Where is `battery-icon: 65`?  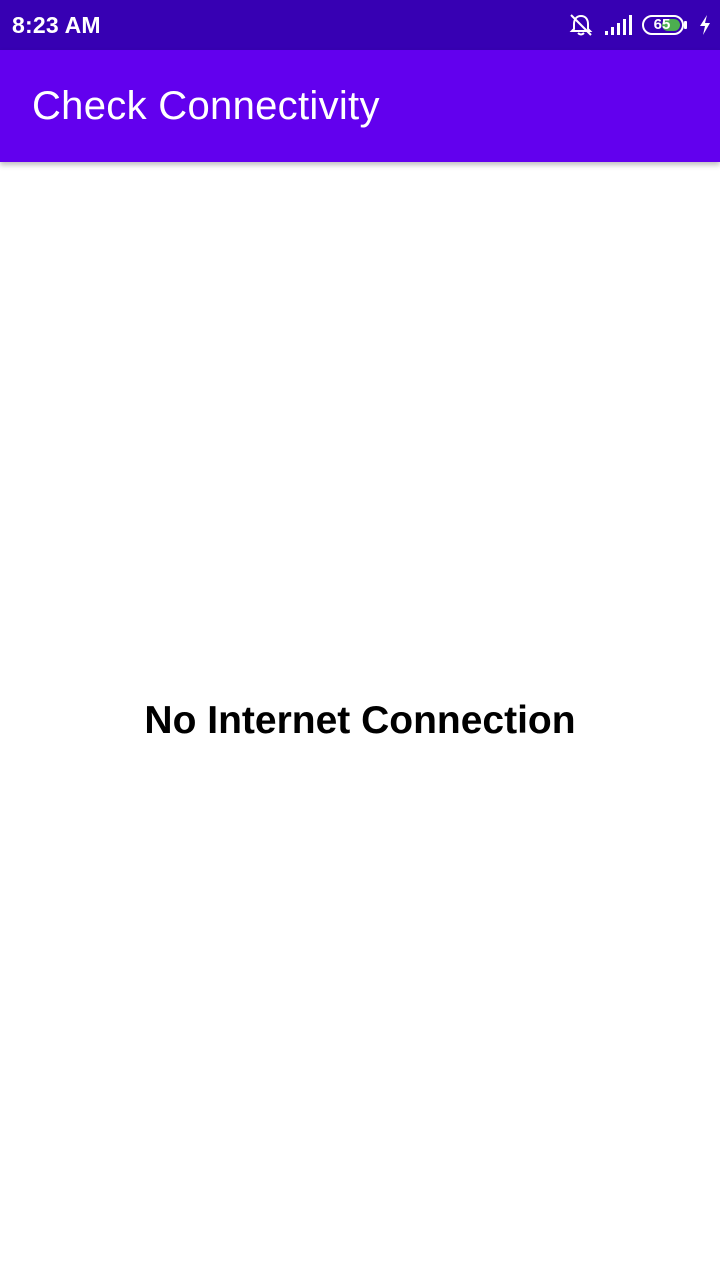
battery-icon: 65 is located at coordinates (665, 25).